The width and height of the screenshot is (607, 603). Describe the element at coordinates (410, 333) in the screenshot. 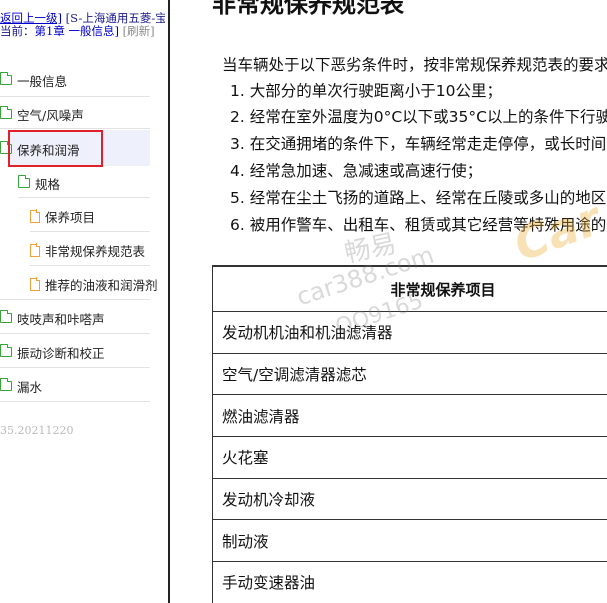

I see `table-row: 发动机机油和机油滤清器` at that location.